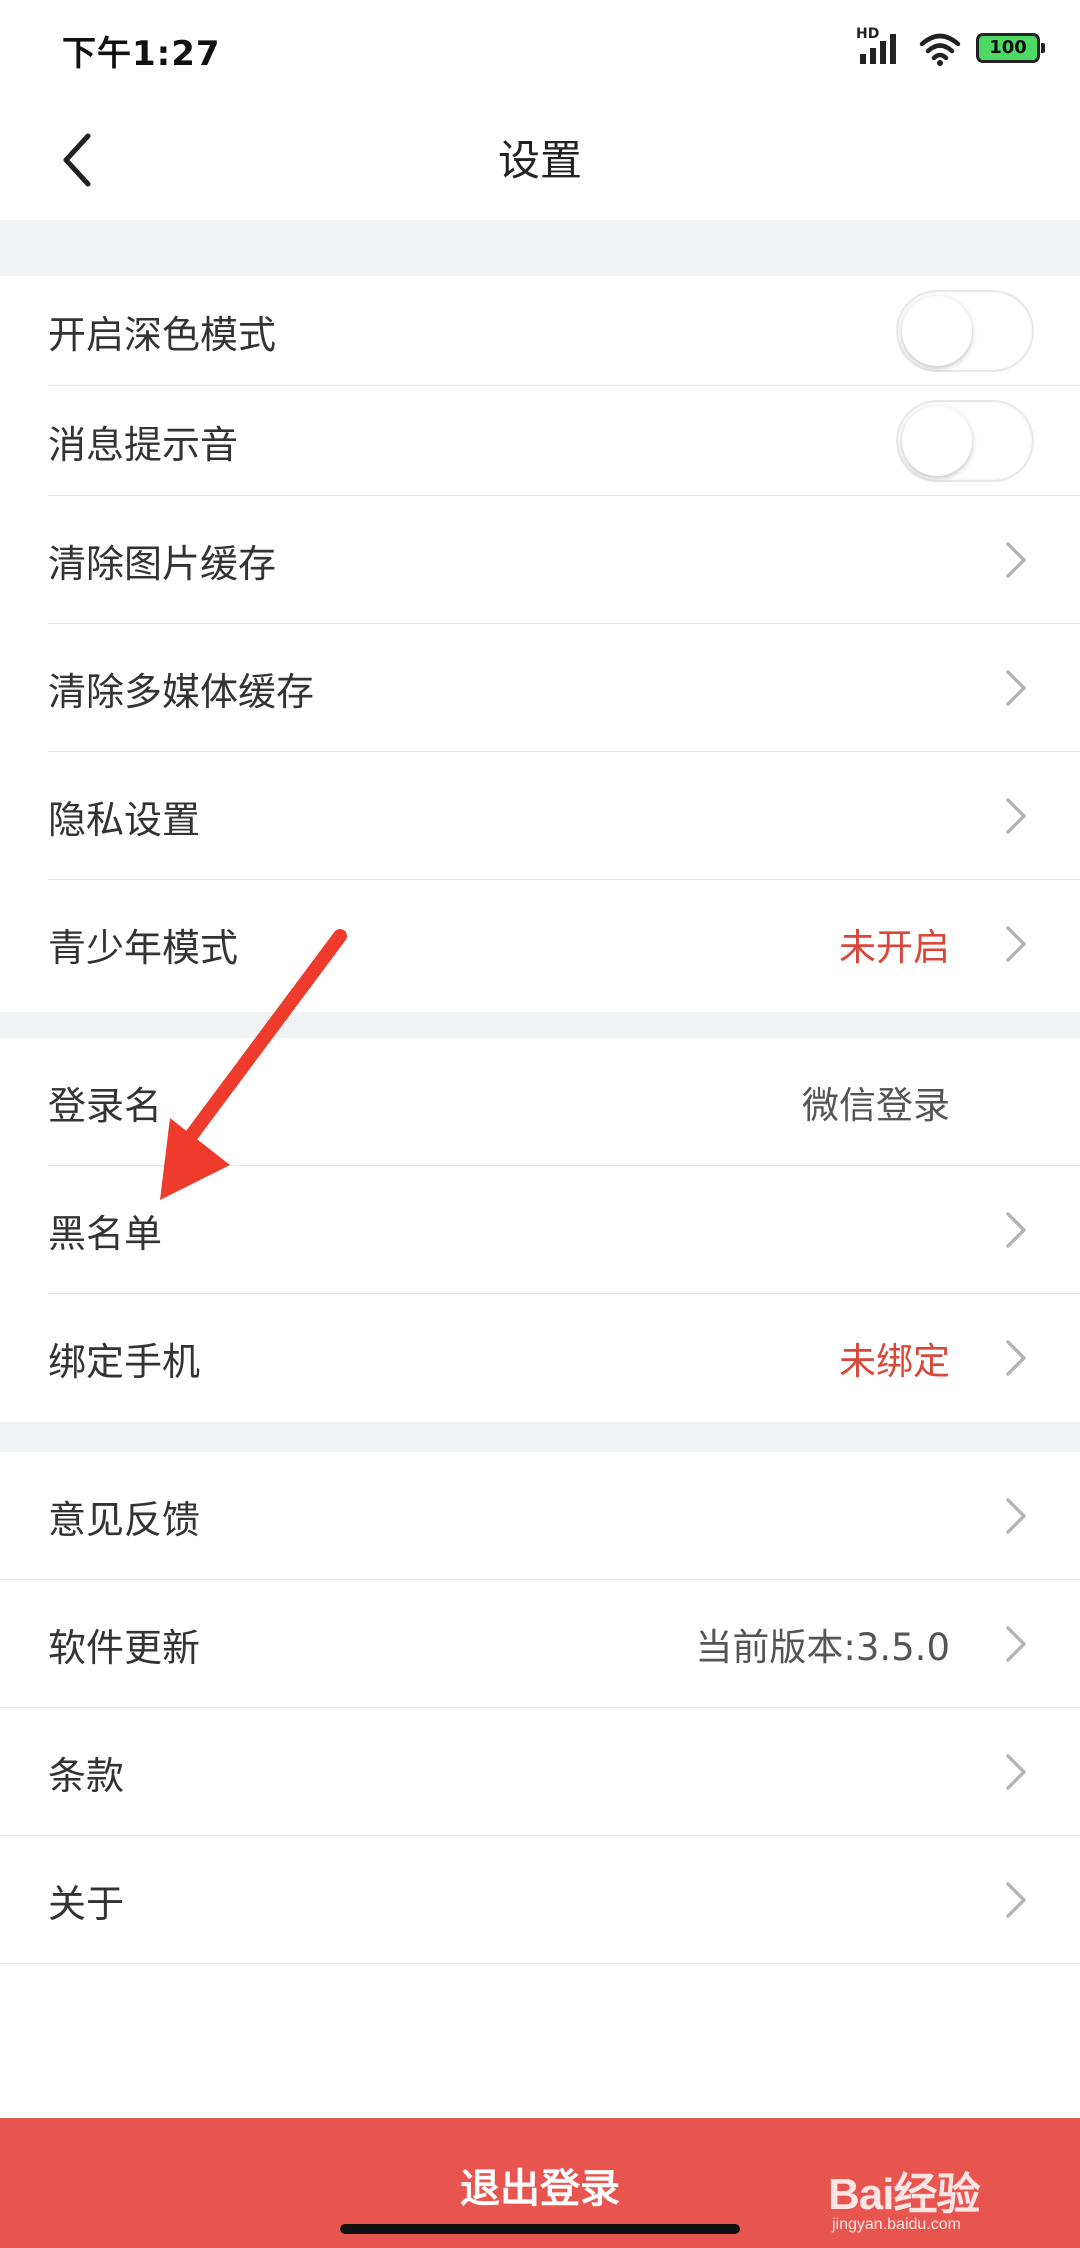  What do you see at coordinates (540, 2229) in the screenshot?
I see `home-indicator` at bounding box center [540, 2229].